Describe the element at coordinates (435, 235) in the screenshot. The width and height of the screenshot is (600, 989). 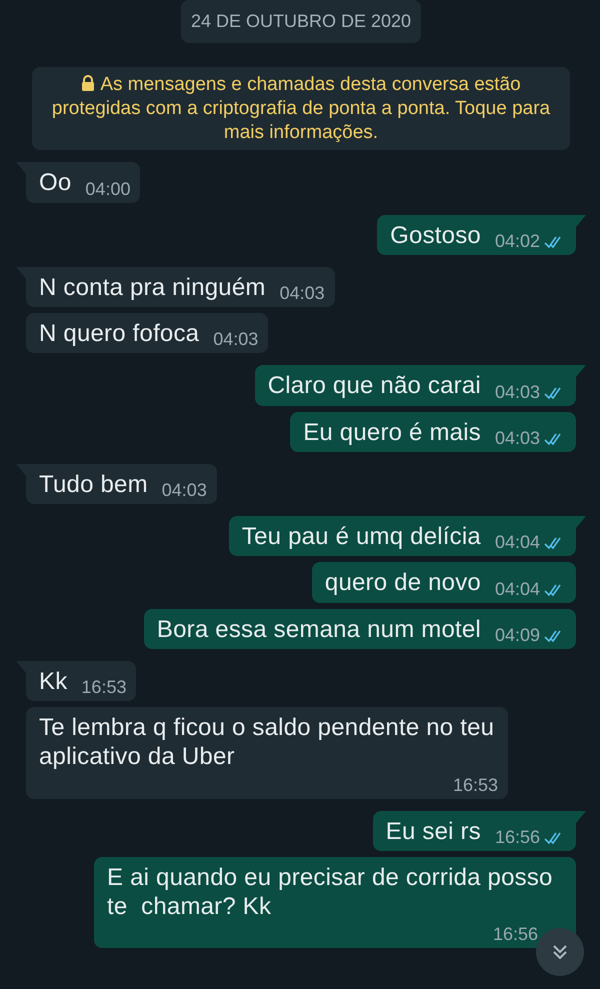
I see `message-text: Gostoso` at that location.